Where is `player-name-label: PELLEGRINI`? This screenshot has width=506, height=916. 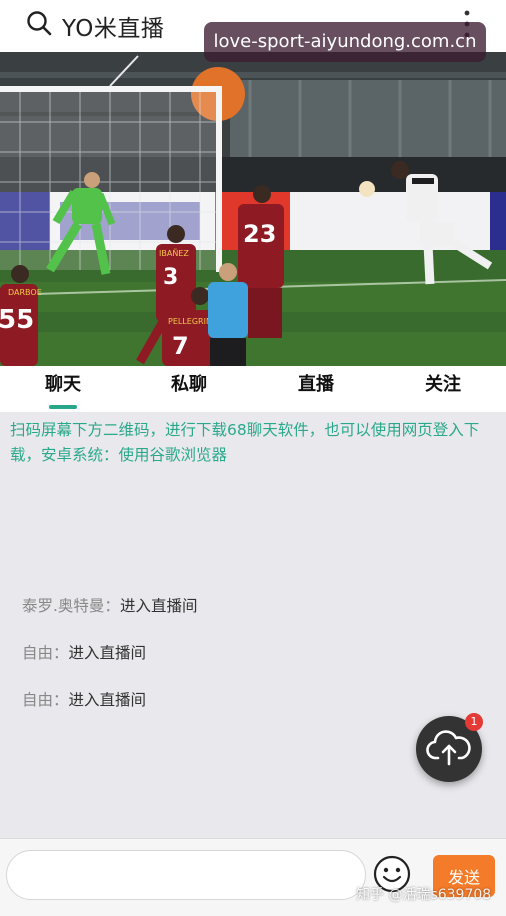 player-name-label: PELLEGRINI is located at coordinates (191, 321).